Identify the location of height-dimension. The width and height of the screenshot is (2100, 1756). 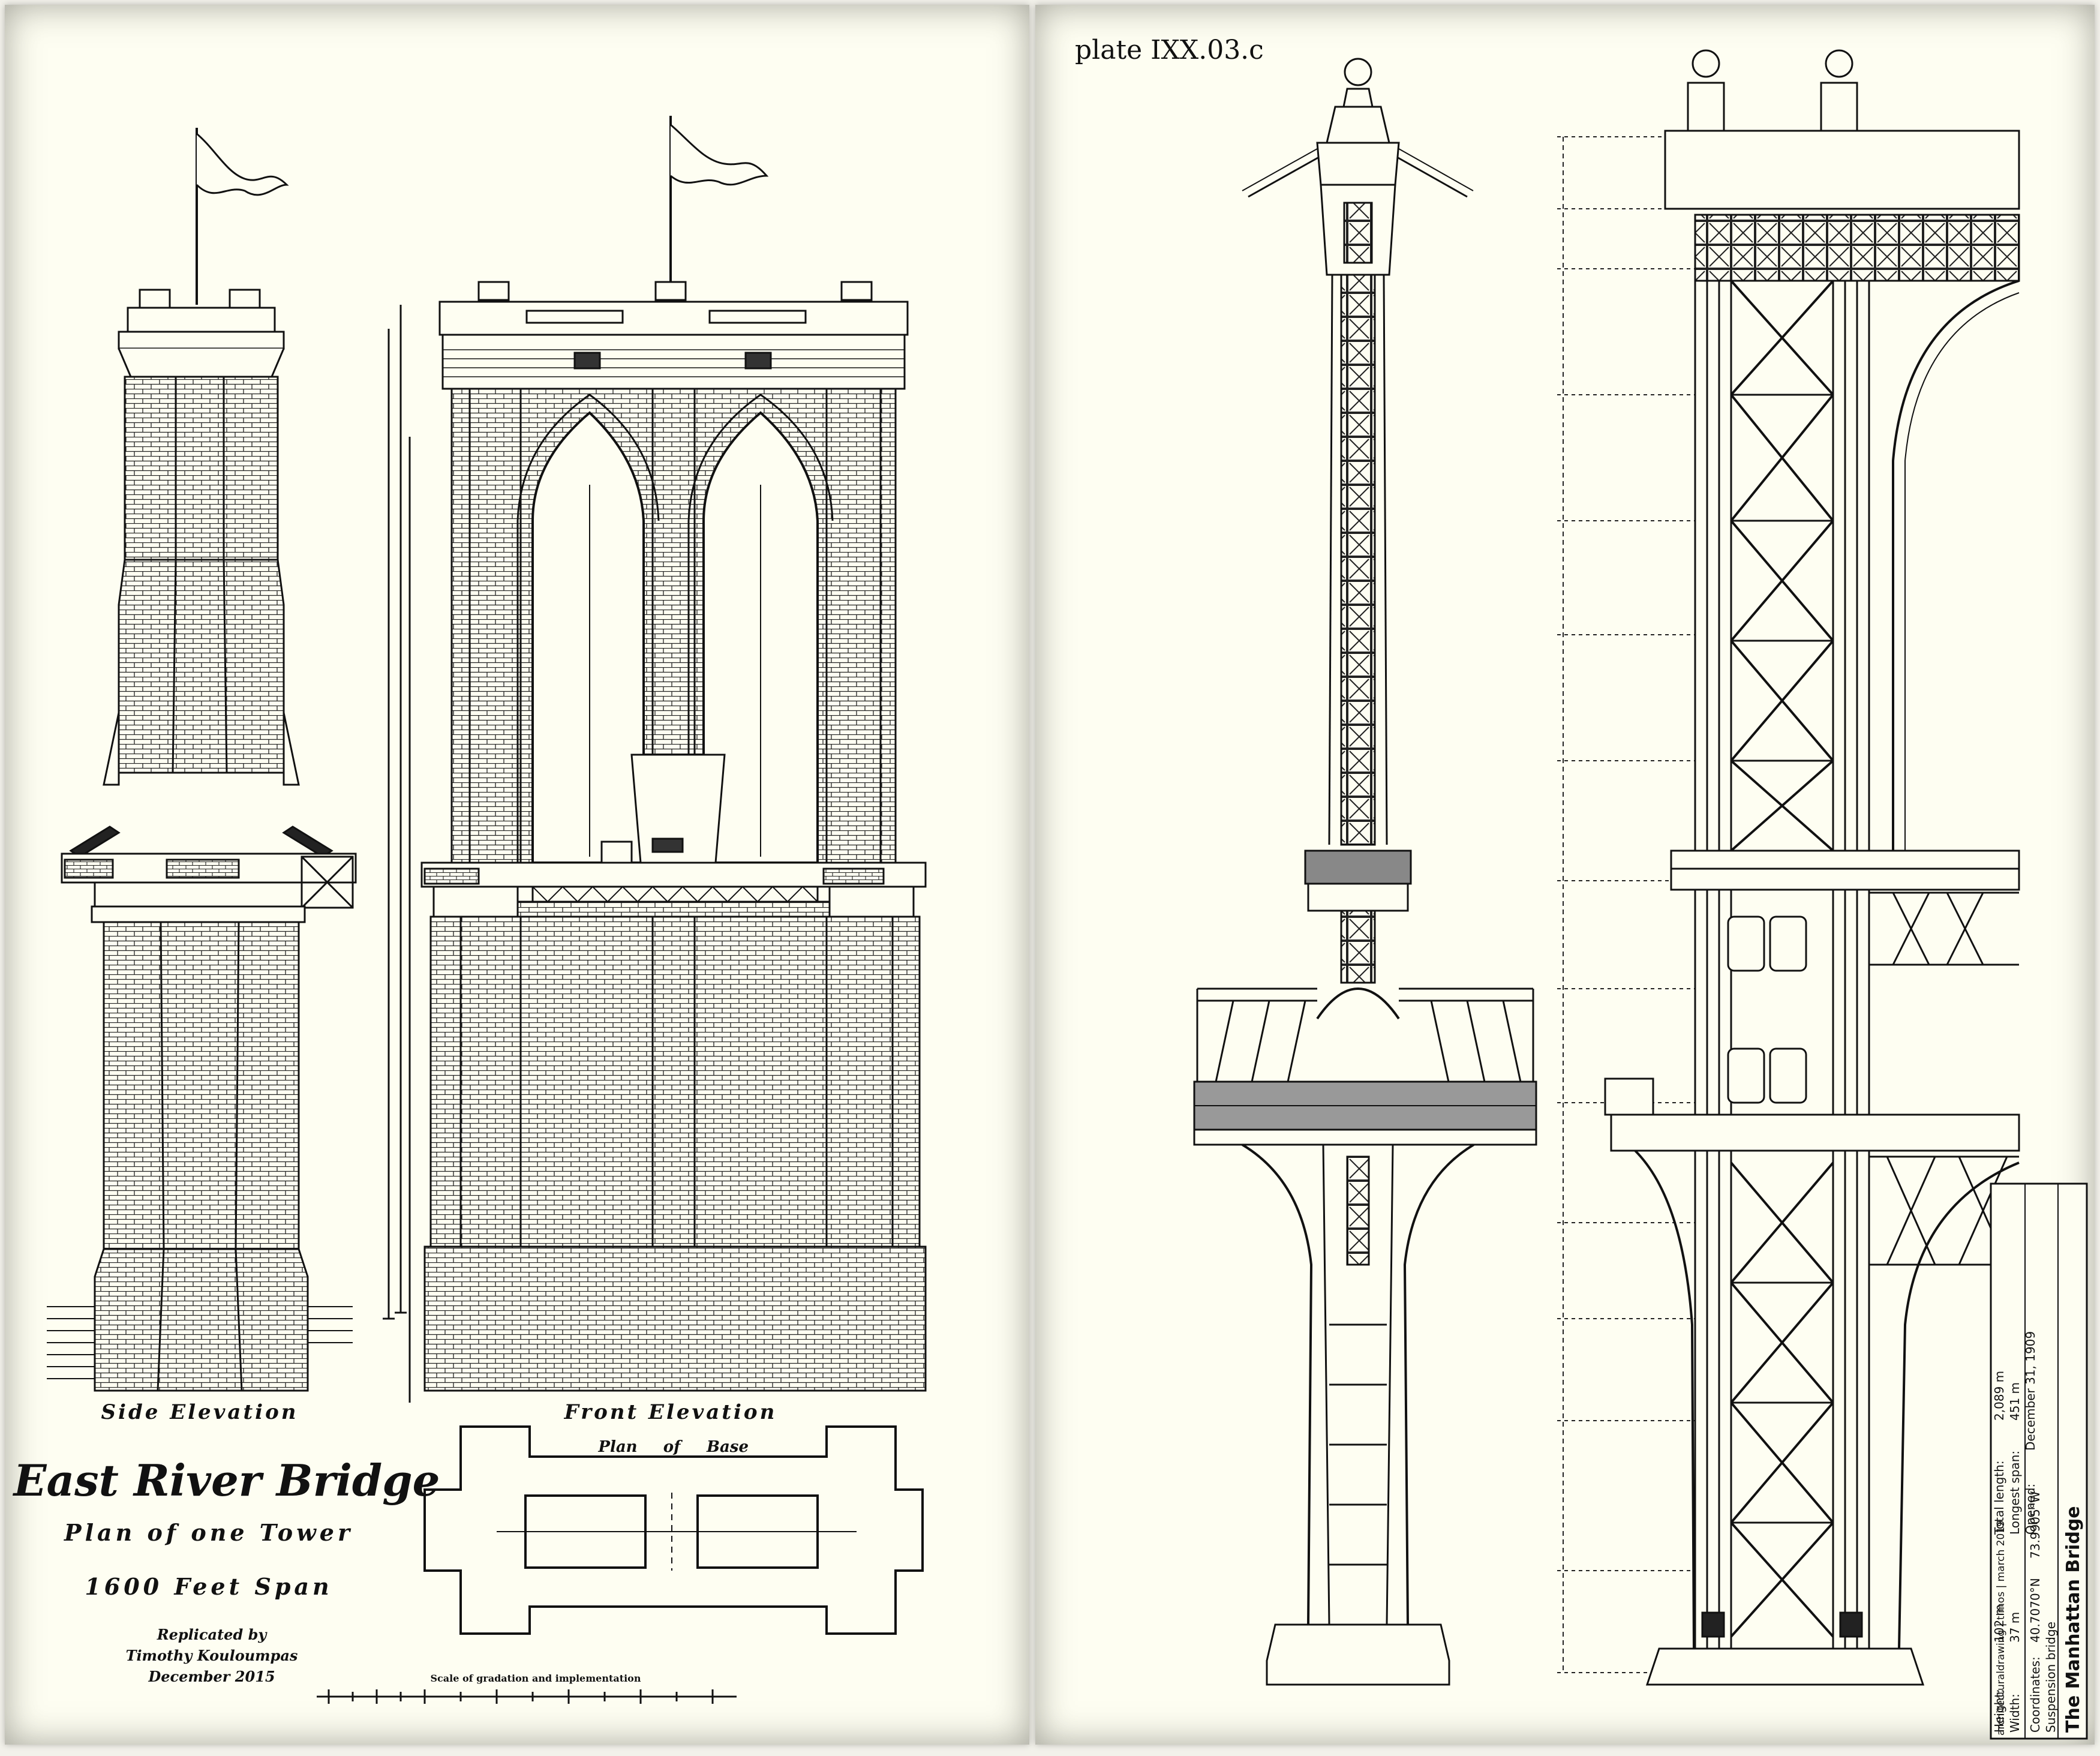
(1626, 904).